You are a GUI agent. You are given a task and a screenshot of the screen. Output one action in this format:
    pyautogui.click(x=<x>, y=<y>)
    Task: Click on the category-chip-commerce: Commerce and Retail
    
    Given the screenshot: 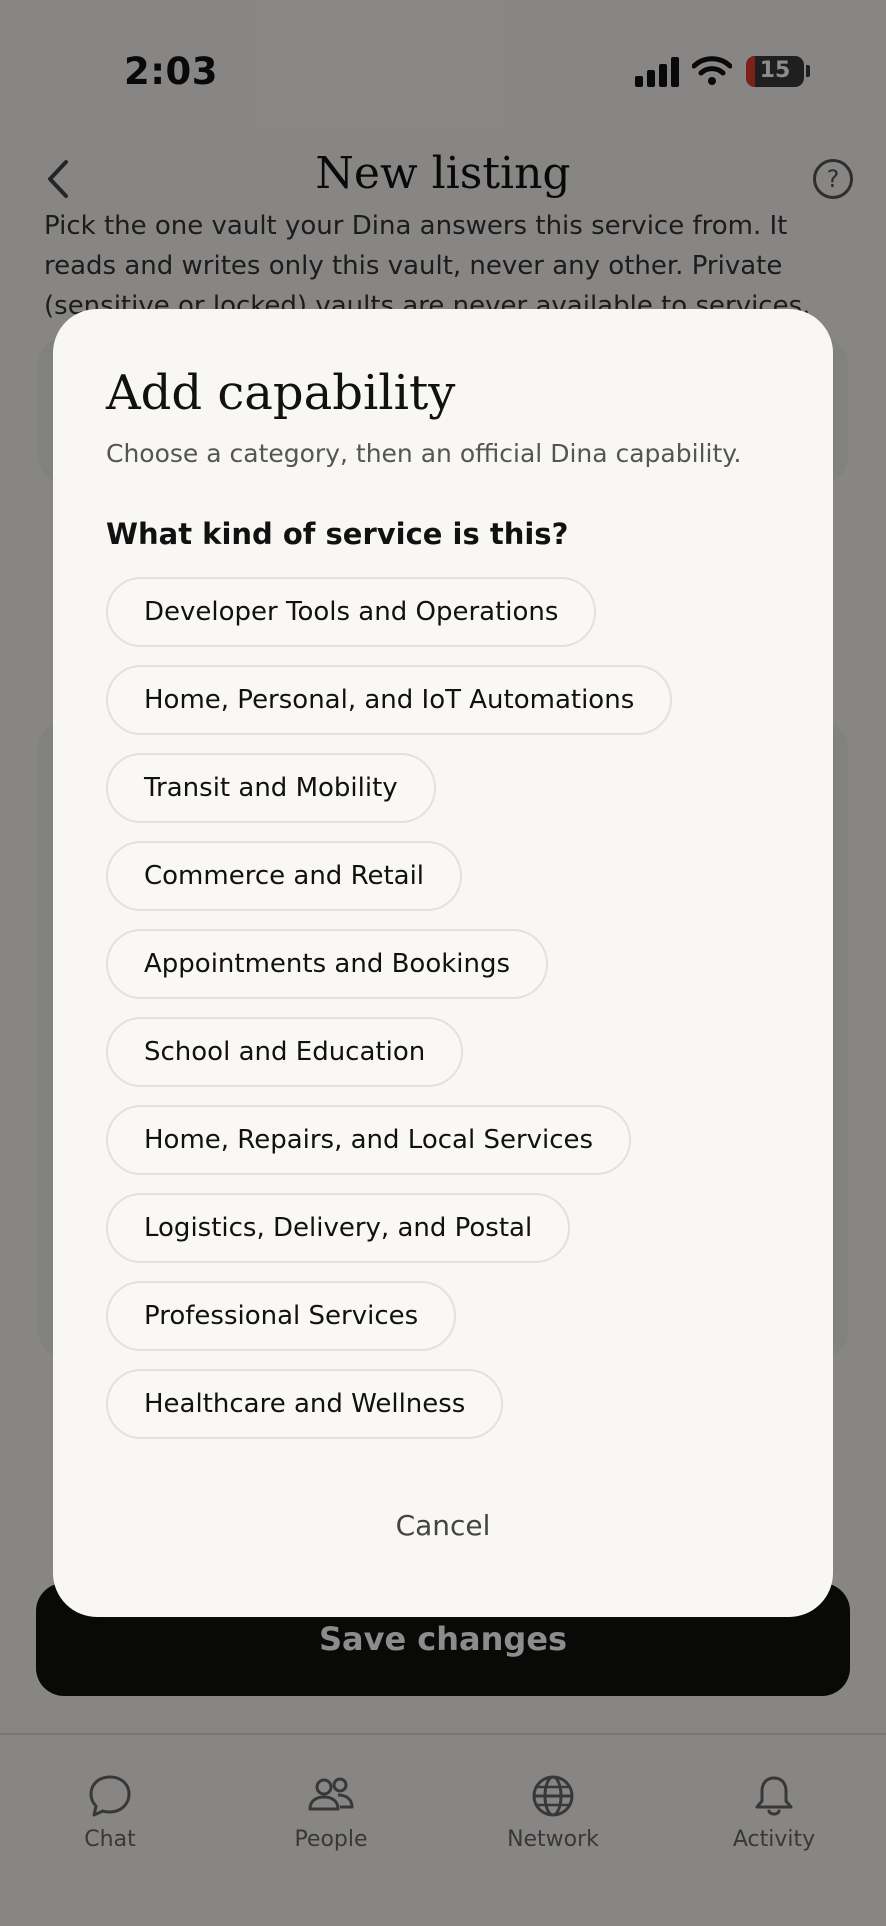 What is the action you would take?
    pyautogui.click(x=284, y=876)
    